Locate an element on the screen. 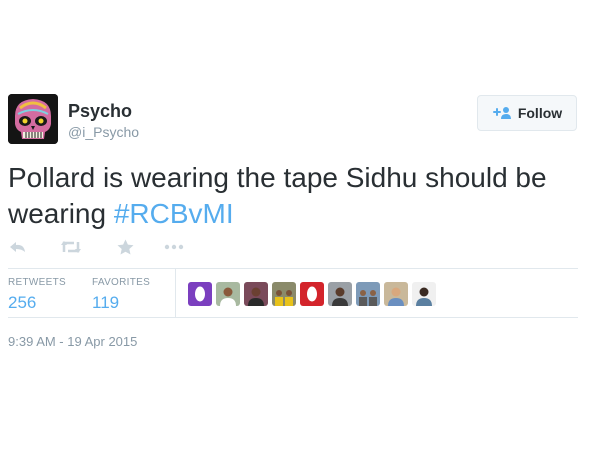 The height and width of the screenshot is (450, 600). retweet-icon is located at coordinates (71, 247).